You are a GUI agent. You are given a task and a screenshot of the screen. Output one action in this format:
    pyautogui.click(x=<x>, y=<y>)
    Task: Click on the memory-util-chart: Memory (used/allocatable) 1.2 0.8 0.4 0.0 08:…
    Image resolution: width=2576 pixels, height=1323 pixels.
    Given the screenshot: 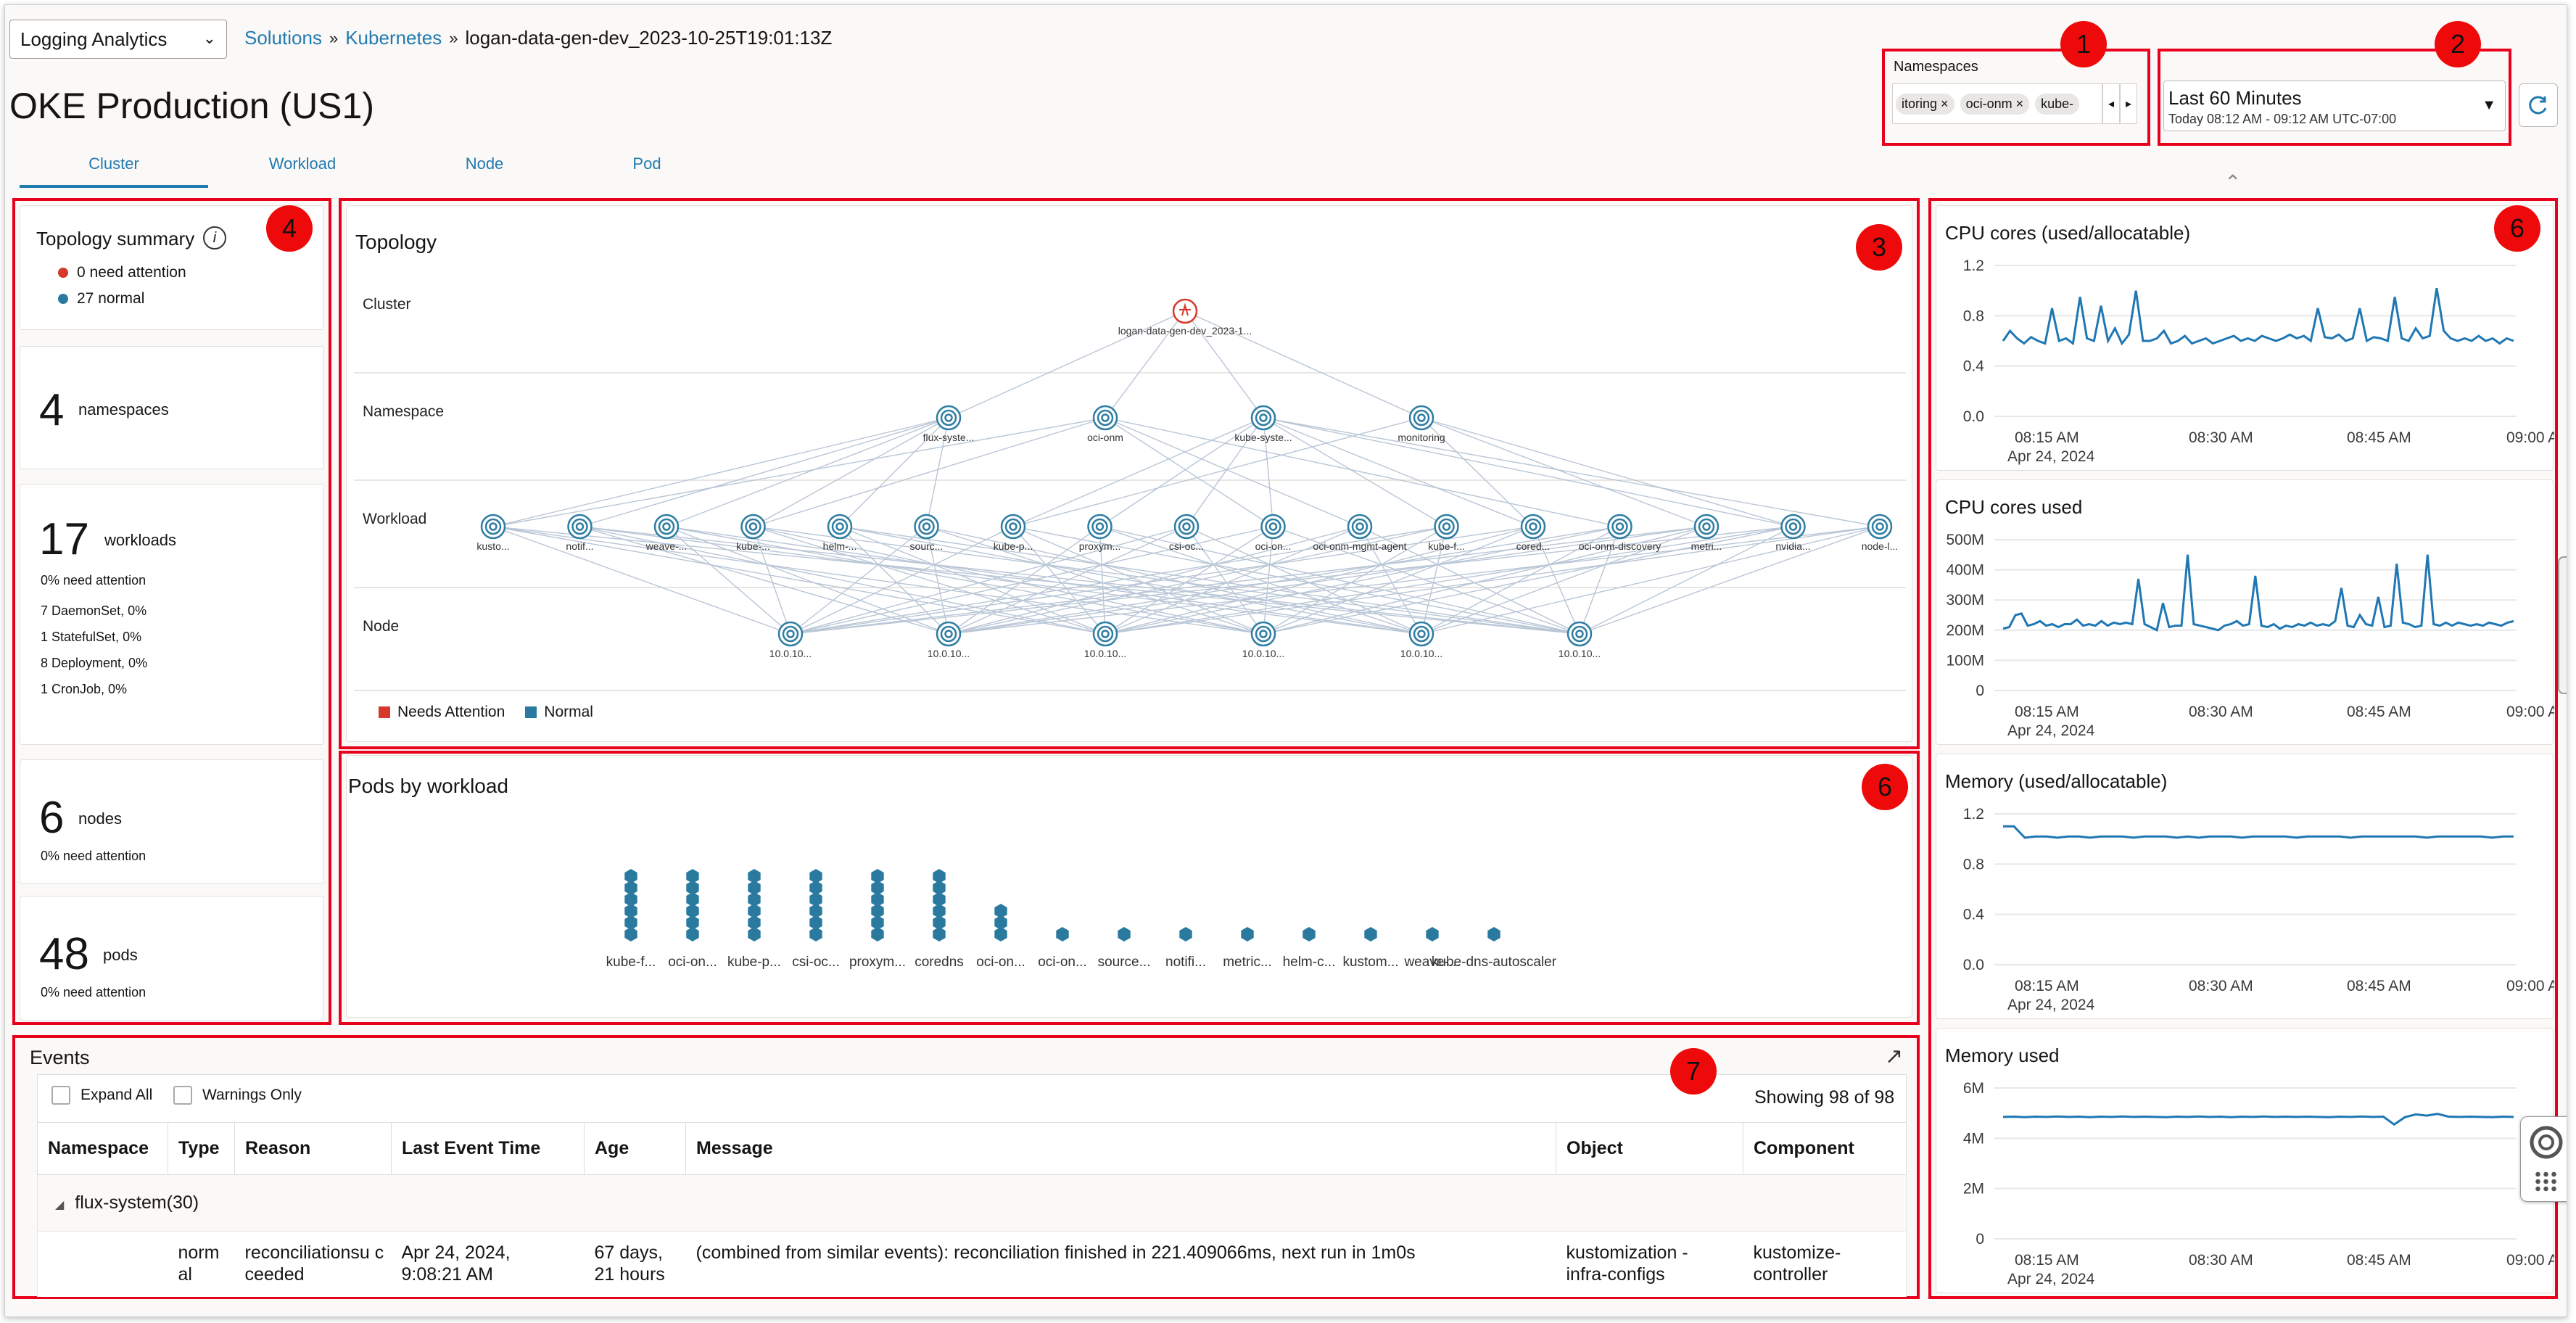 What is the action you would take?
    pyautogui.click(x=2245, y=887)
    